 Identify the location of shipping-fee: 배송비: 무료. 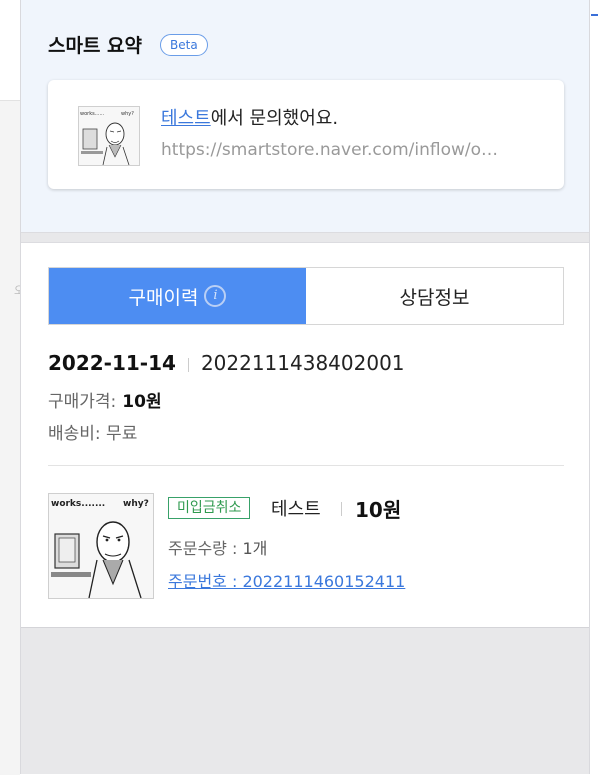
(93, 434).